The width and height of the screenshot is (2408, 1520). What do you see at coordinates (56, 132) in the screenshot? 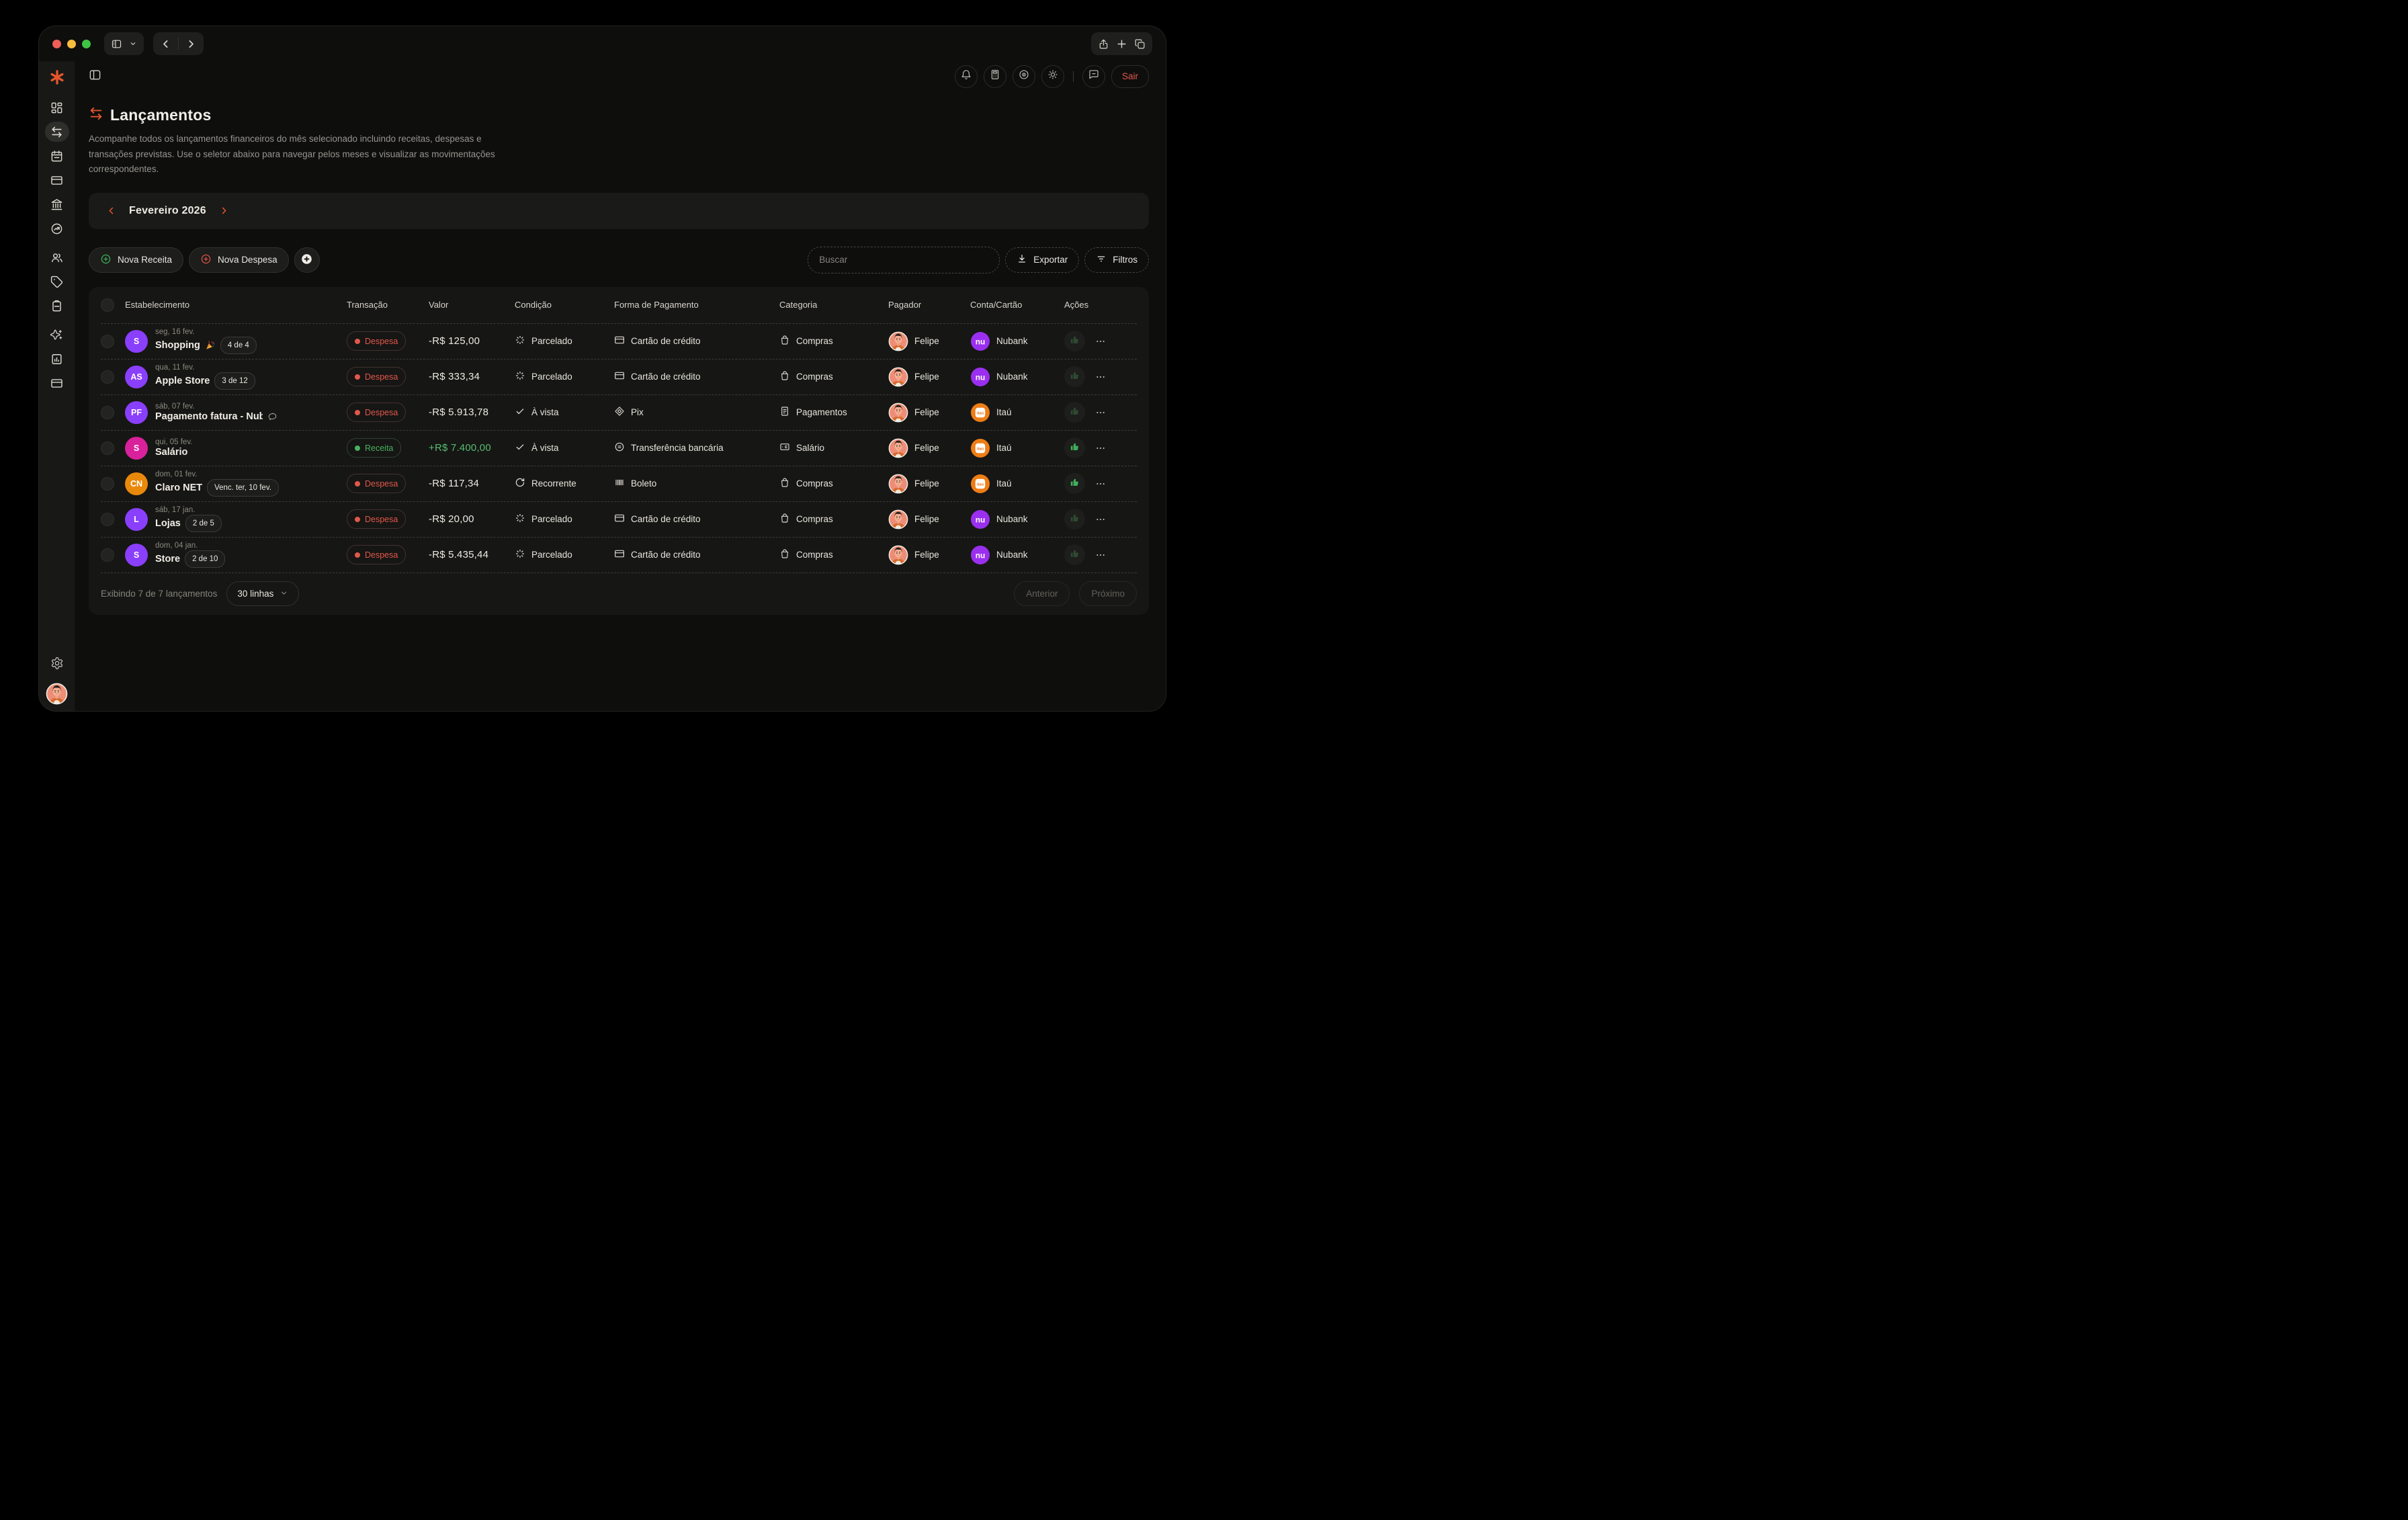
I see `sidebar-item-transactions` at bounding box center [56, 132].